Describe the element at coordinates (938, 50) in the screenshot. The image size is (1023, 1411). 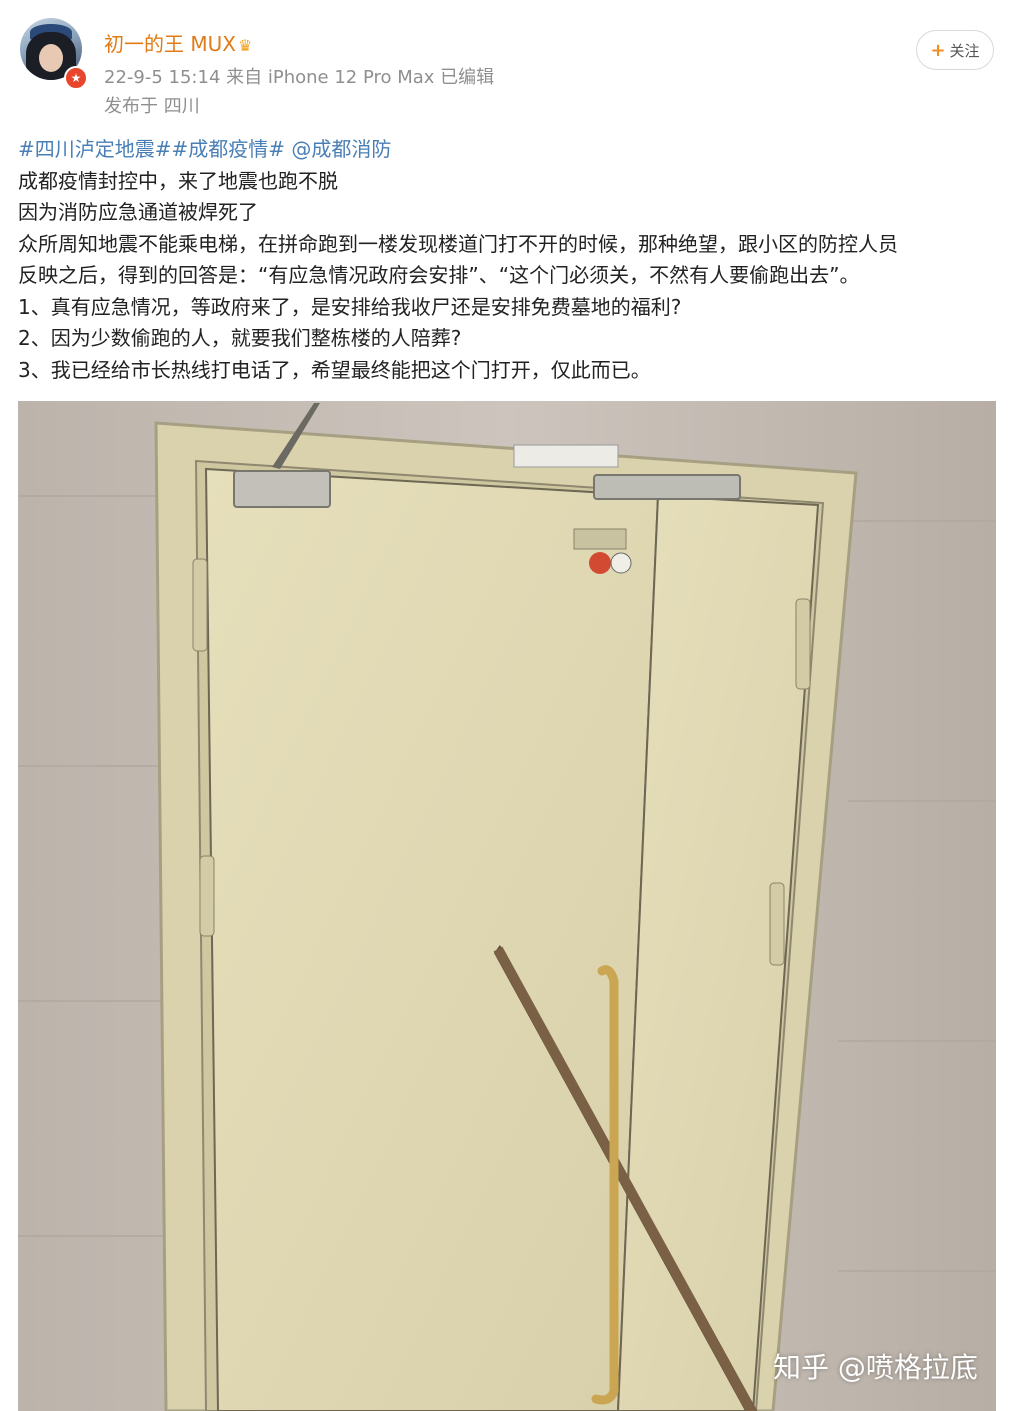
I see `plus-icon: +` at that location.